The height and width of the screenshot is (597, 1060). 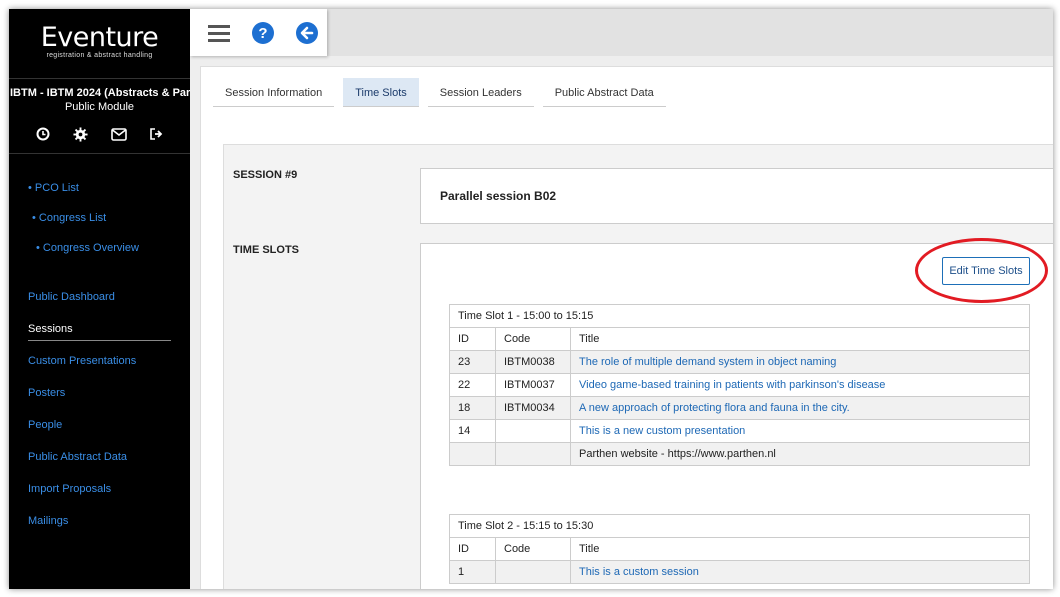 What do you see at coordinates (99, 189) in the screenshot?
I see `nav-pco-list: • PCO List` at bounding box center [99, 189].